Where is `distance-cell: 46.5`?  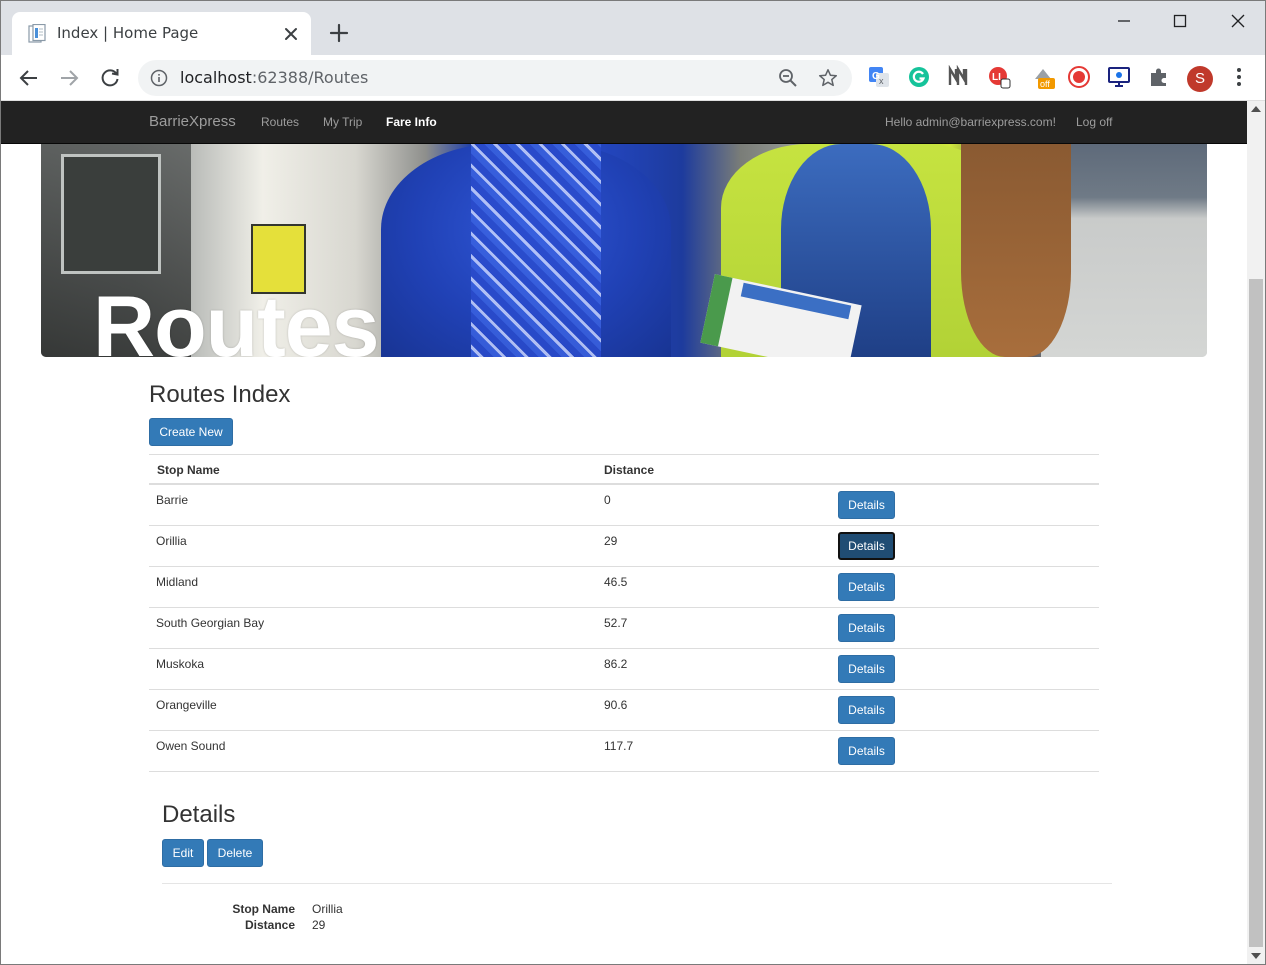 distance-cell: 46.5 is located at coordinates (616, 582).